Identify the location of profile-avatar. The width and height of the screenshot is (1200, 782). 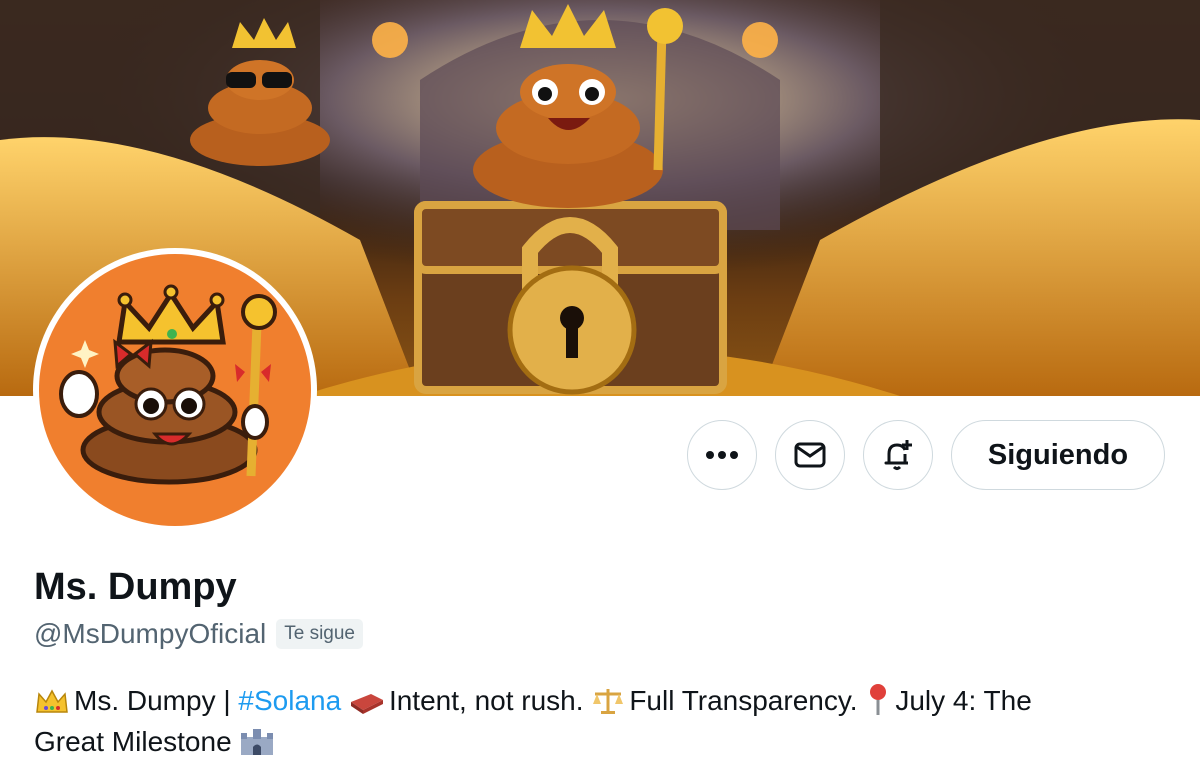
(175, 390).